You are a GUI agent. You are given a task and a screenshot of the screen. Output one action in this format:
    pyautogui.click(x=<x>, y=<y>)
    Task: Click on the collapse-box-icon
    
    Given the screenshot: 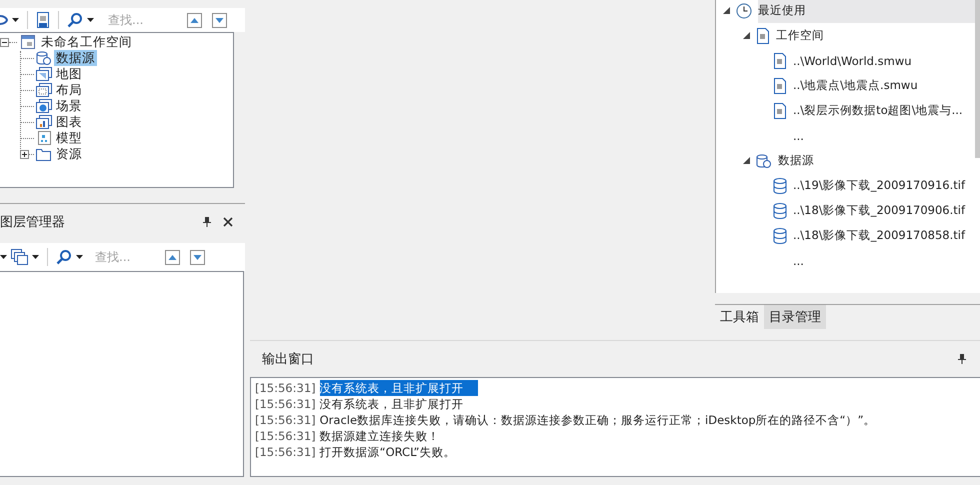 What is the action you would take?
    pyautogui.click(x=4, y=42)
    